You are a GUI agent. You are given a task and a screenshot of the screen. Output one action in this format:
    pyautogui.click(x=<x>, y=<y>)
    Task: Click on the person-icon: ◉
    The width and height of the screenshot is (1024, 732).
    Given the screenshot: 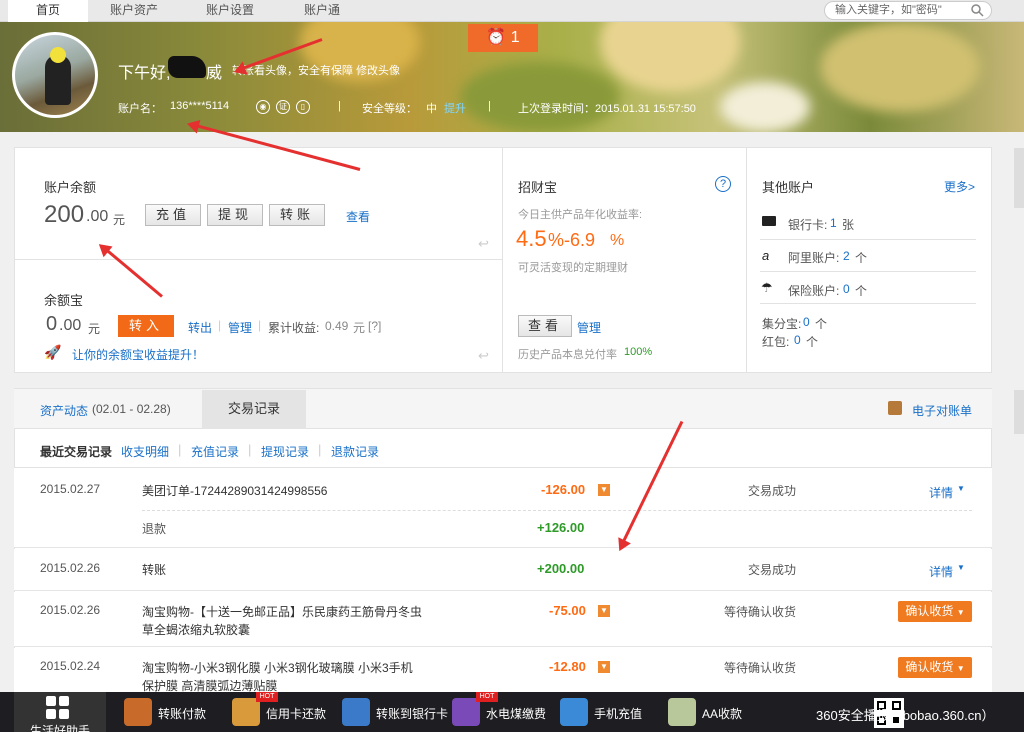 What is the action you would take?
    pyautogui.click(x=263, y=107)
    